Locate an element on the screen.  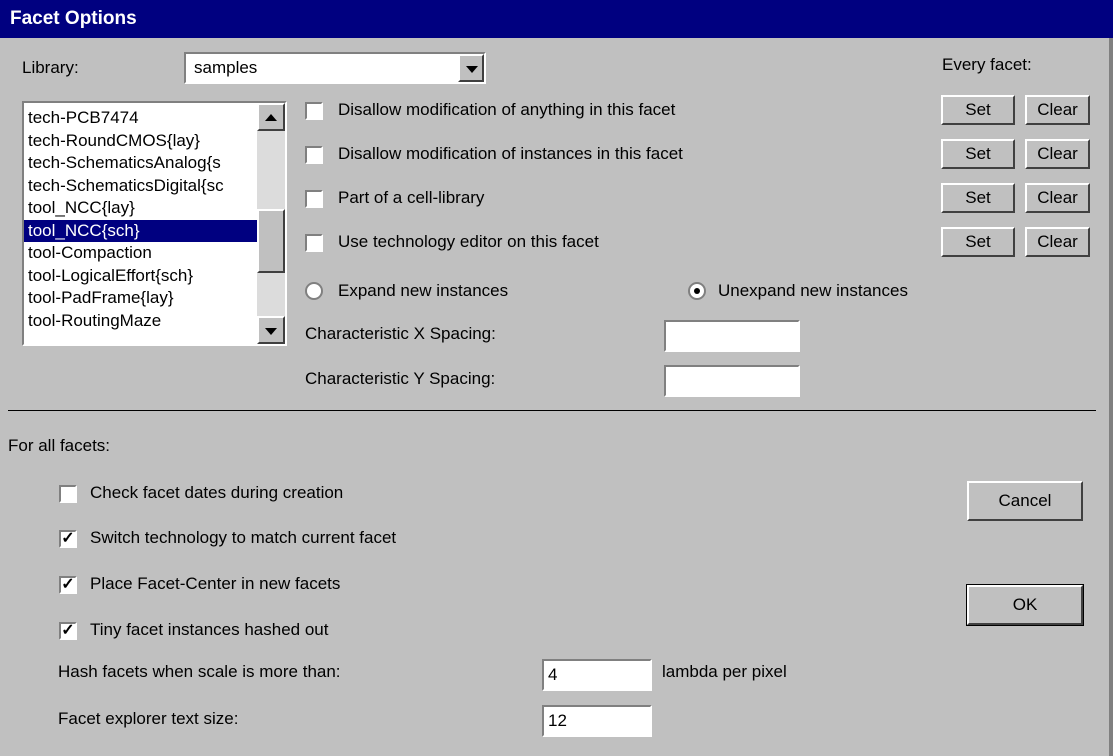
unexpand-label: Unexpand new instances is located at coordinates (813, 290).